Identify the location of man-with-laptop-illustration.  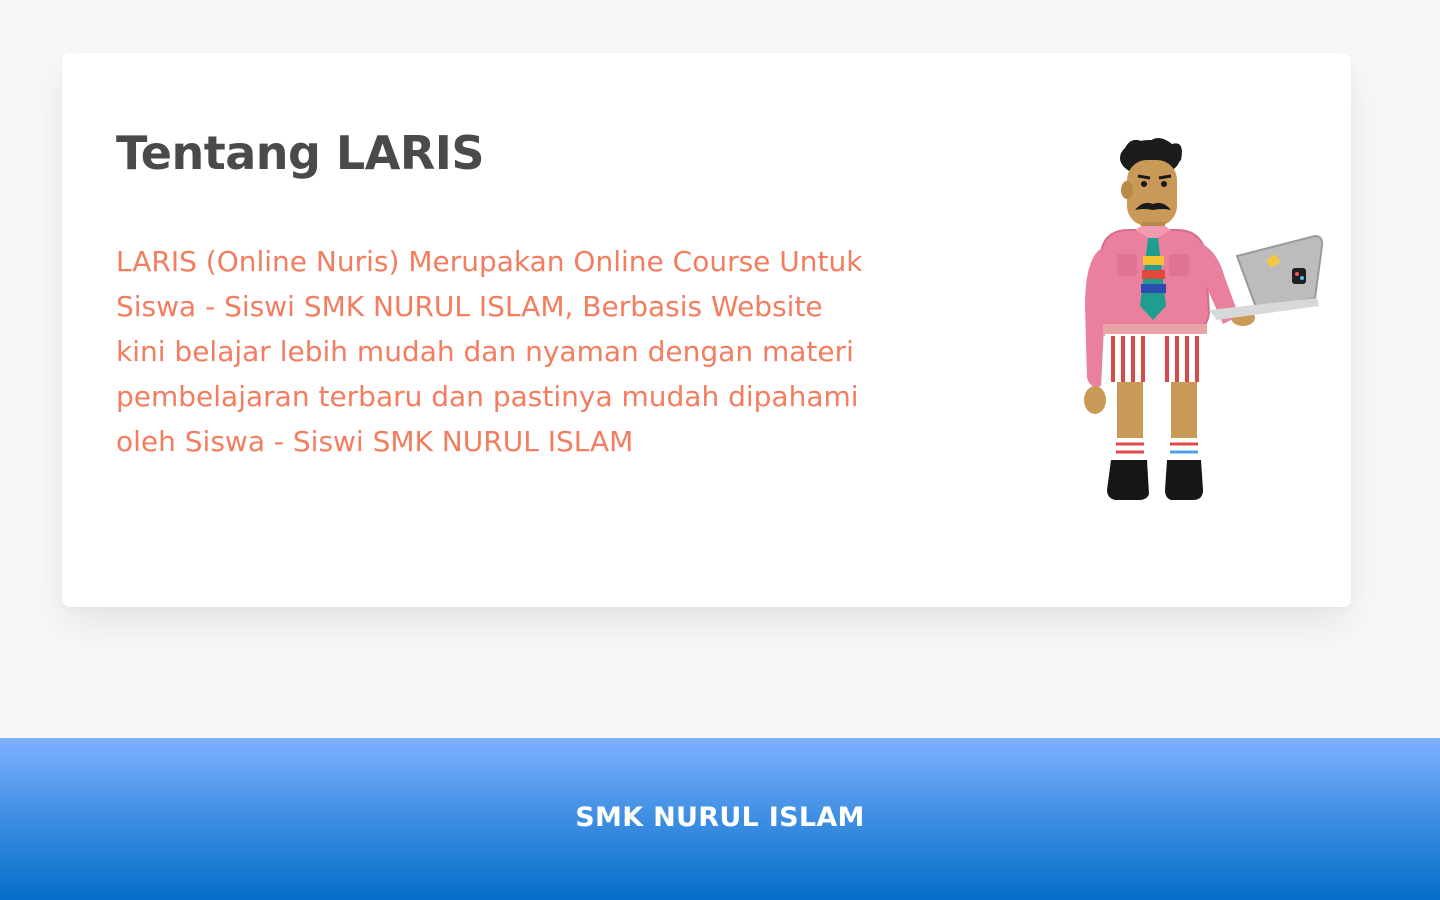
(1187, 323).